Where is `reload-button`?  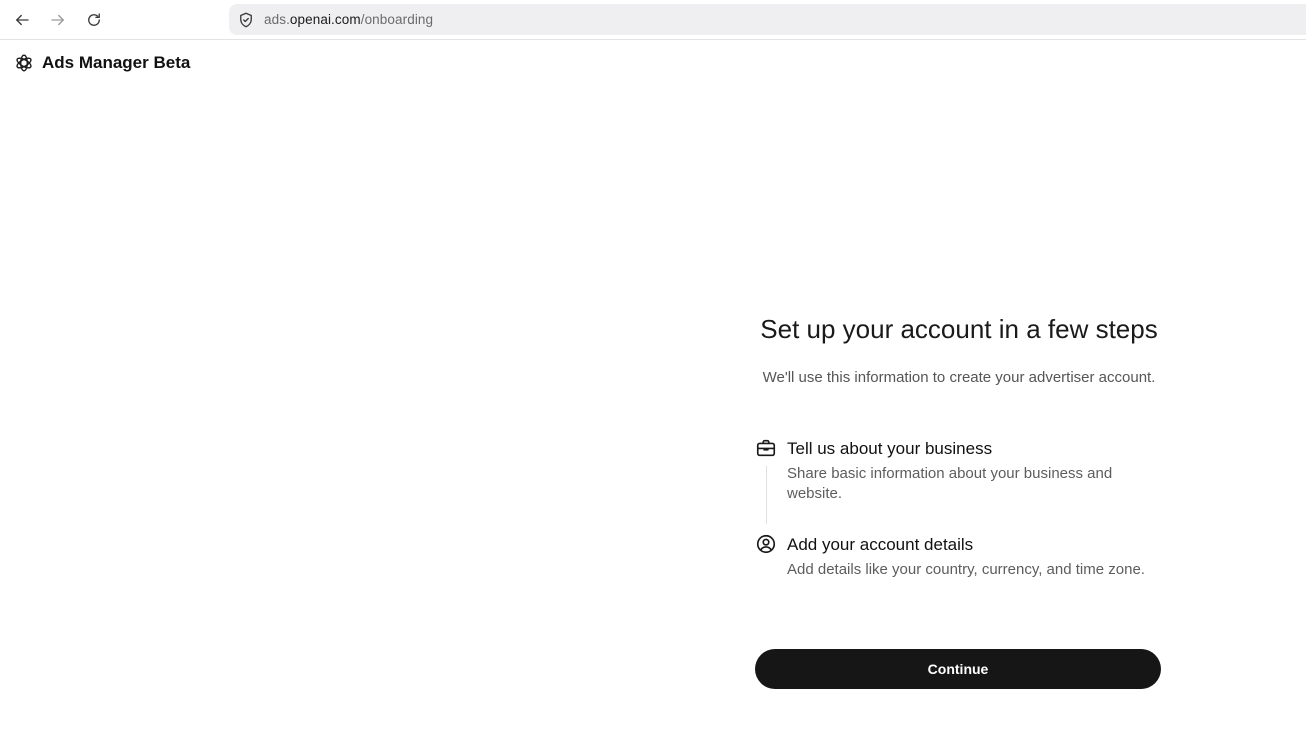 reload-button is located at coordinates (94, 20).